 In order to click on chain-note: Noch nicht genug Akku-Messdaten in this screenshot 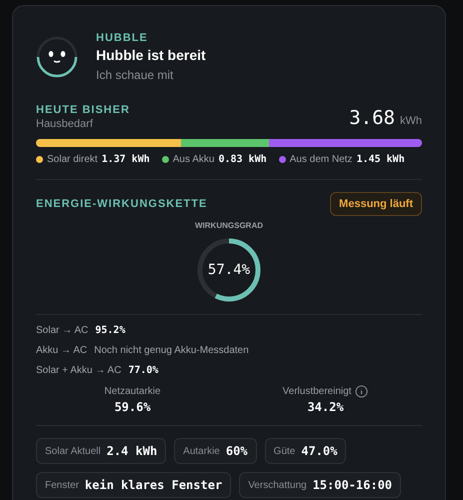, I will do `click(171, 351)`.